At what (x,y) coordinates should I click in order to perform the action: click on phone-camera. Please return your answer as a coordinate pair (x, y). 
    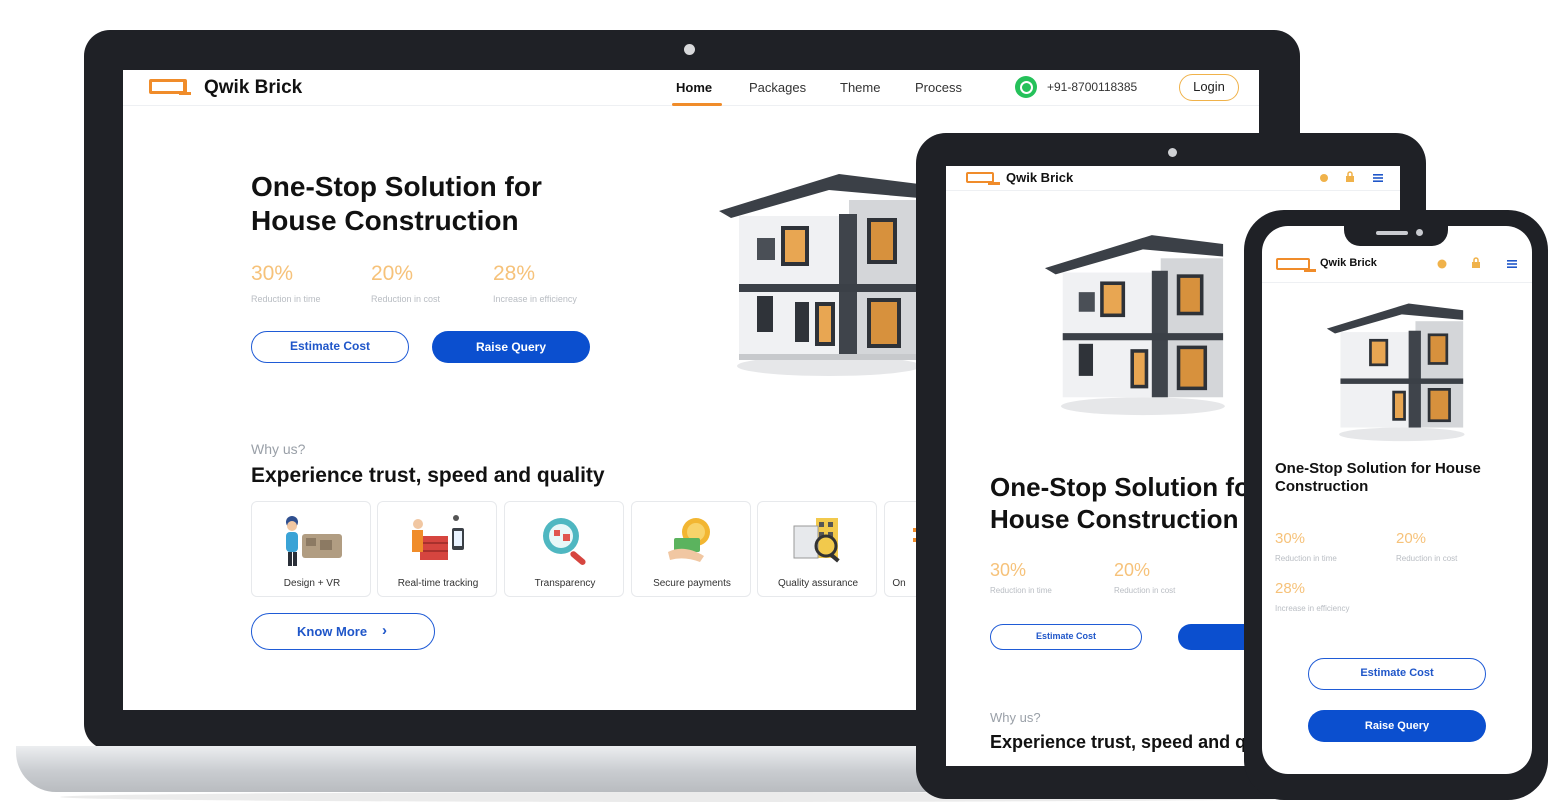
    Looking at the image, I should click on (1419, 232).